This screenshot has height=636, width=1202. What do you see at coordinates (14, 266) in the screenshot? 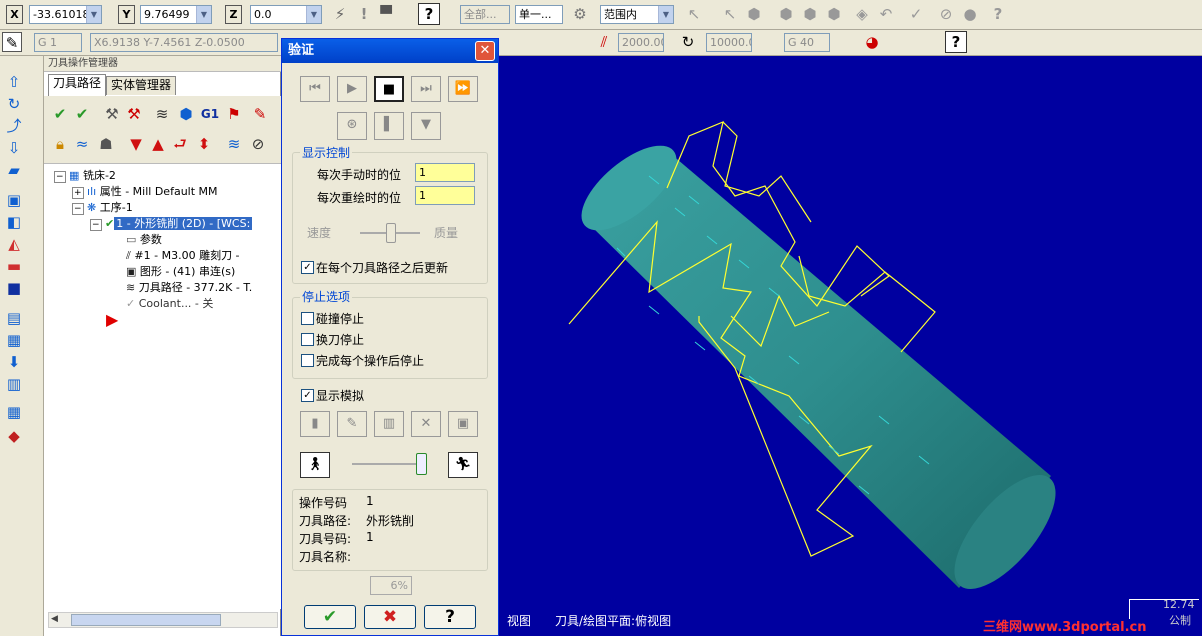
I see `plane-cut-icon: ▬` at bounding box center [14, 266].